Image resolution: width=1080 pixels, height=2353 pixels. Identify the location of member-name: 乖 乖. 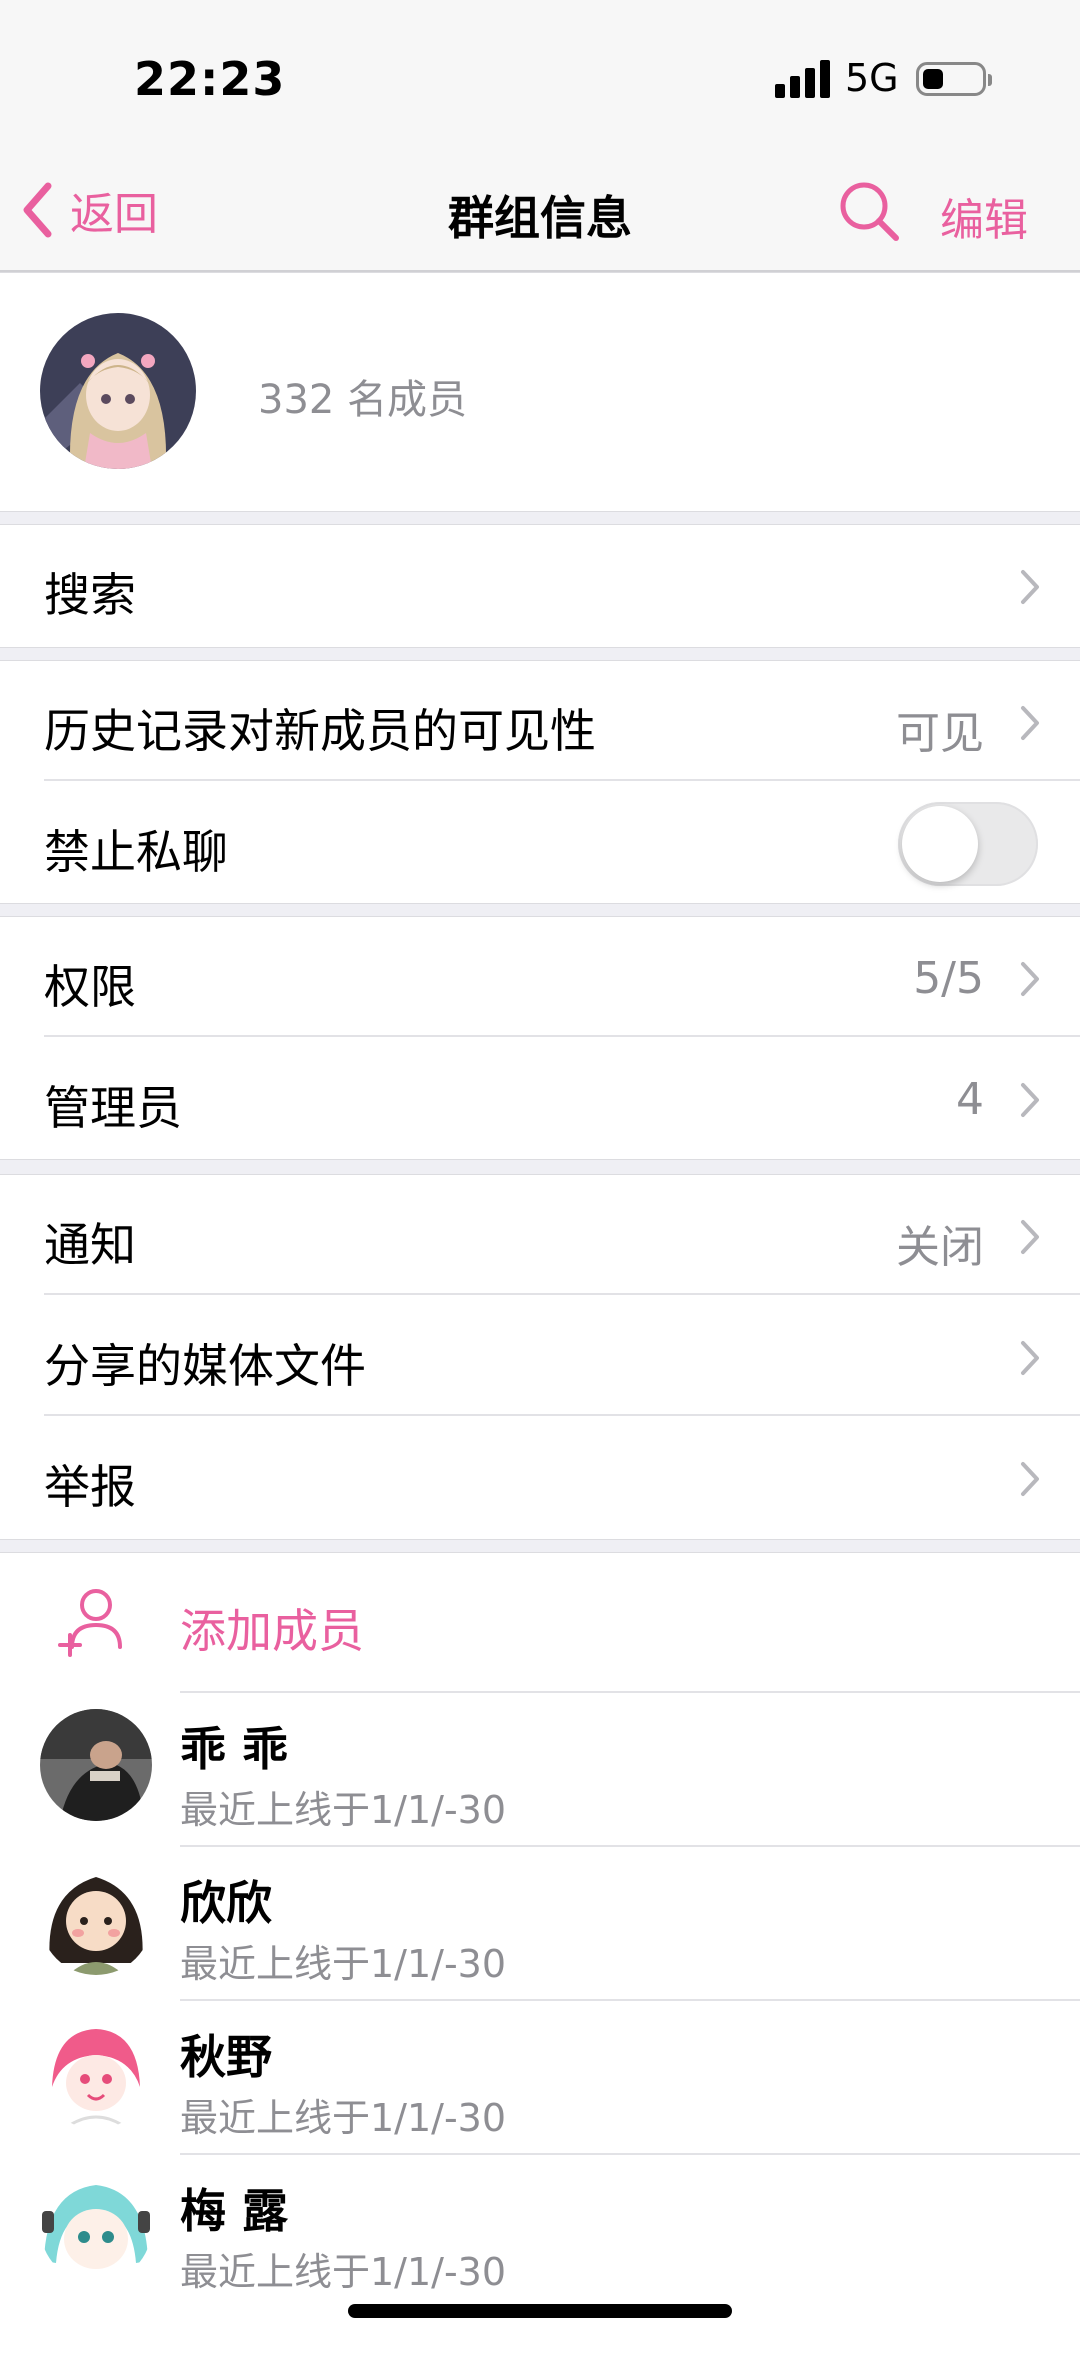
(234, 1749).